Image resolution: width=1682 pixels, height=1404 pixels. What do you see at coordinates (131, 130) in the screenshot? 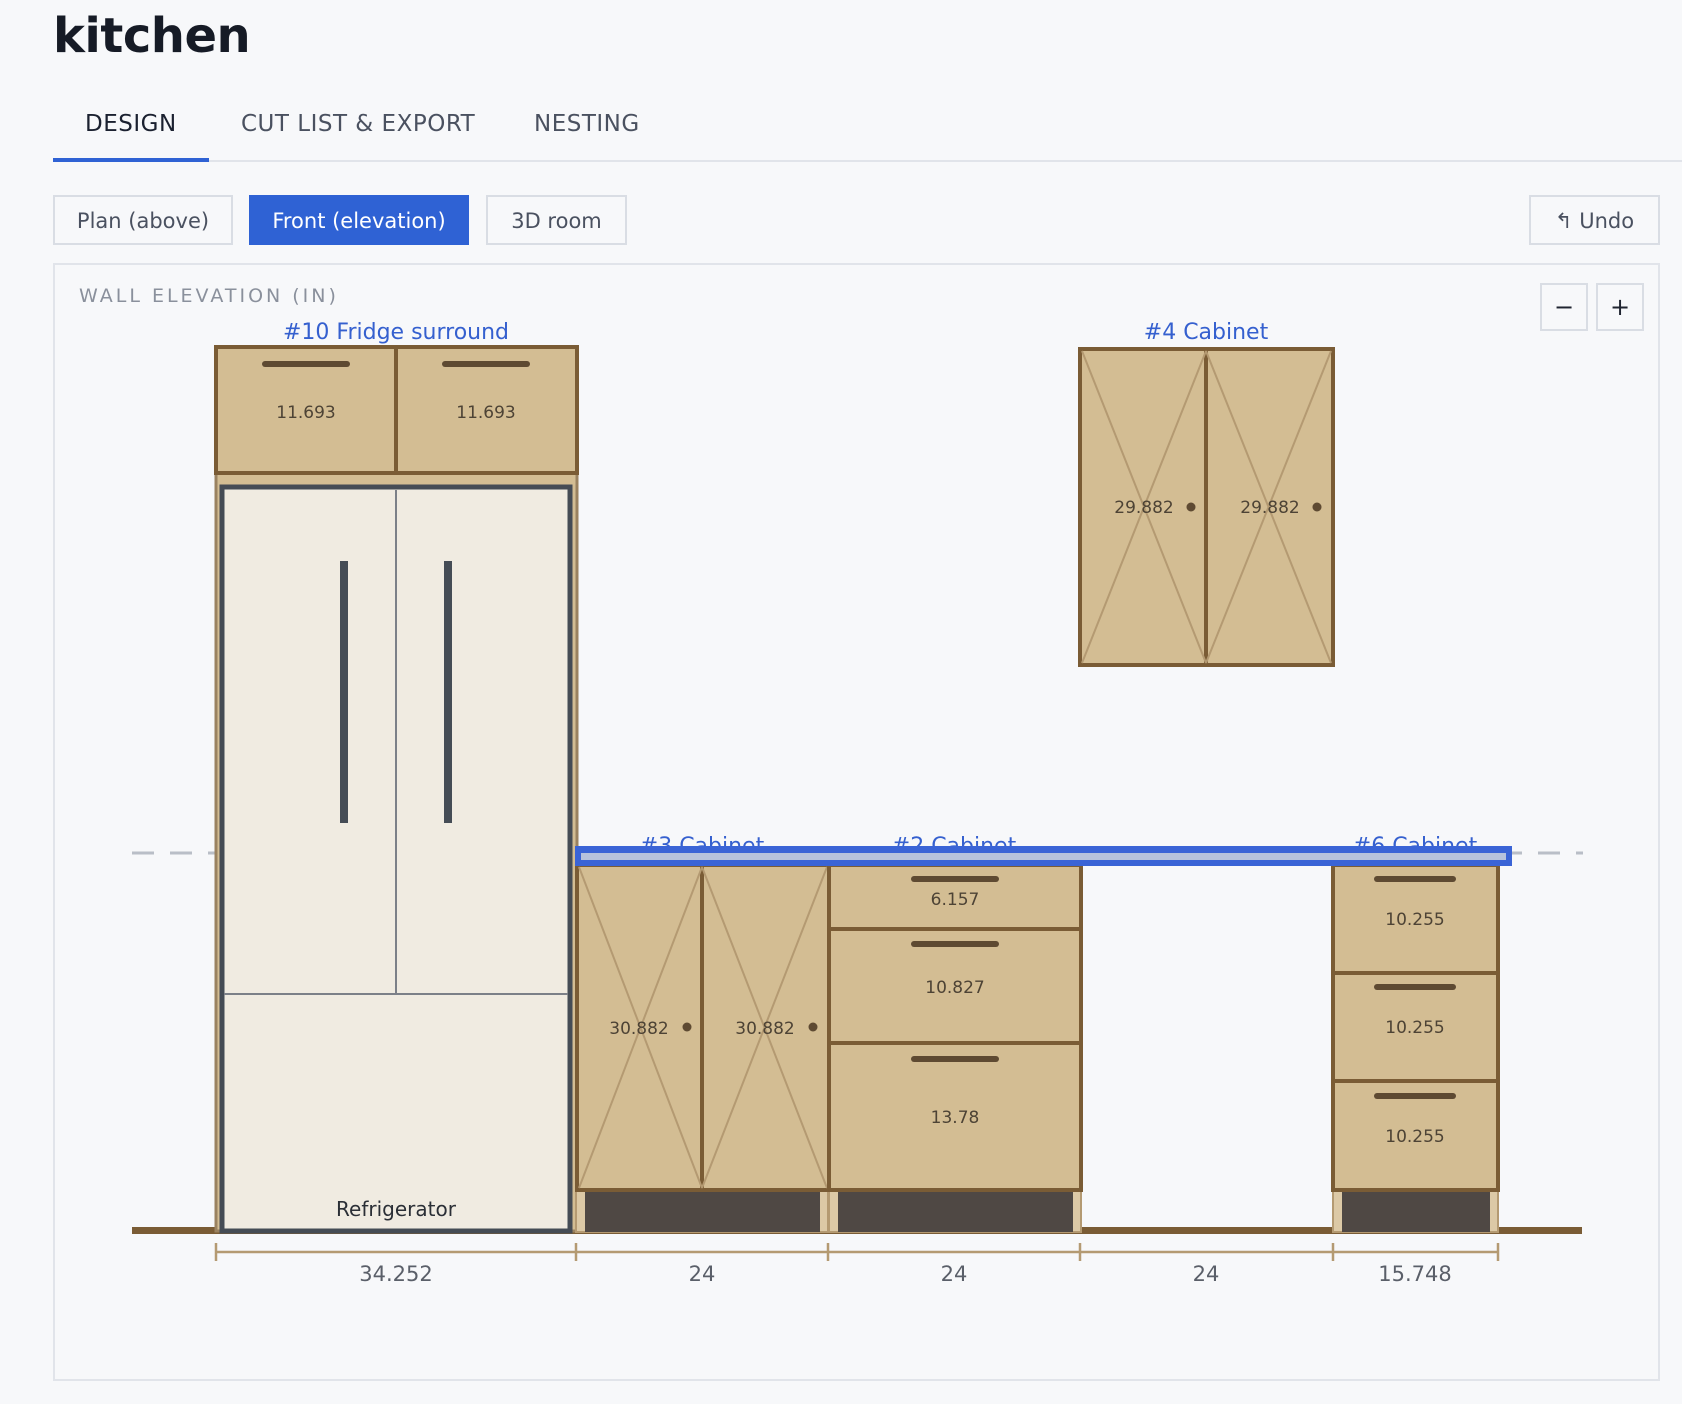
I see `tab-design: DESIGN` at bounding box center [131, 130].